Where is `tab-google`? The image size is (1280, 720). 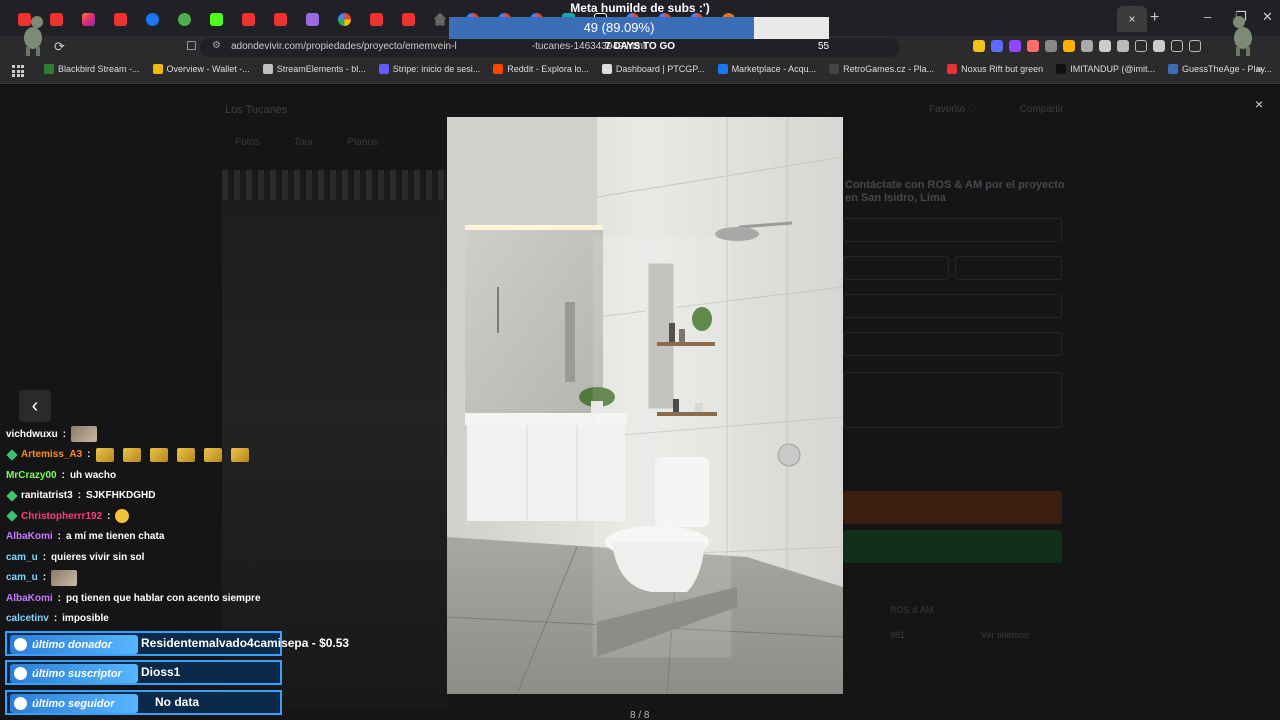
tab-google is located at coordinates (344, 19).